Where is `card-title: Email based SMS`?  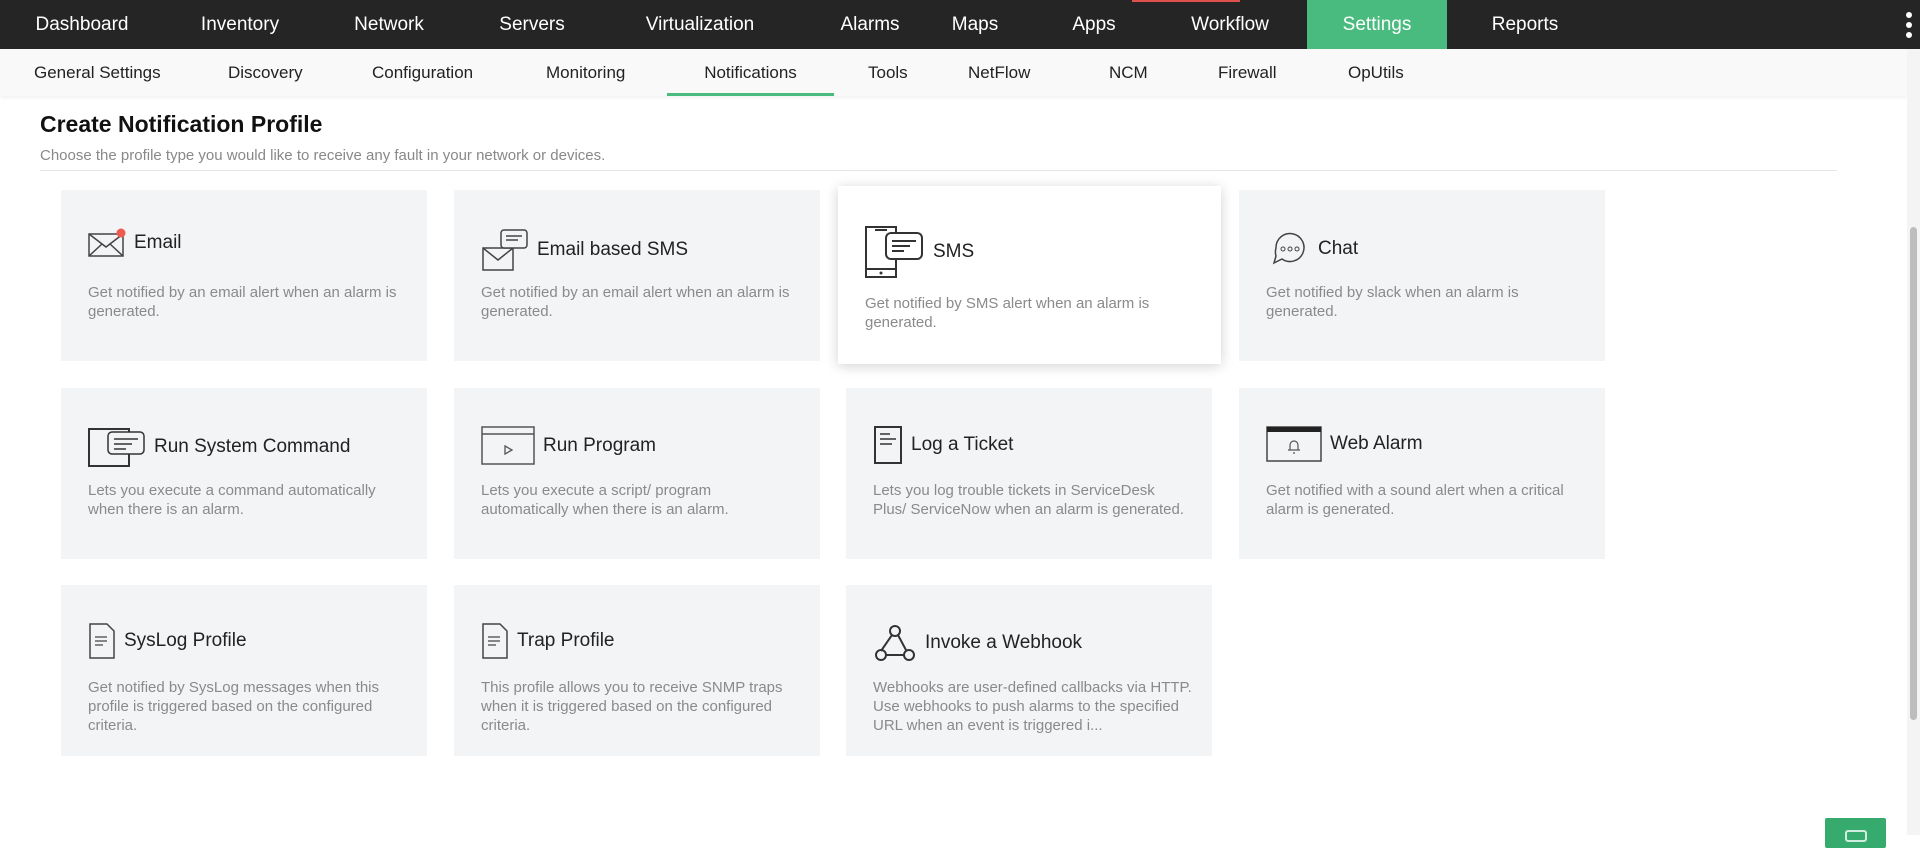 card-title: Email based SMS is located at coordinates (613, 249).